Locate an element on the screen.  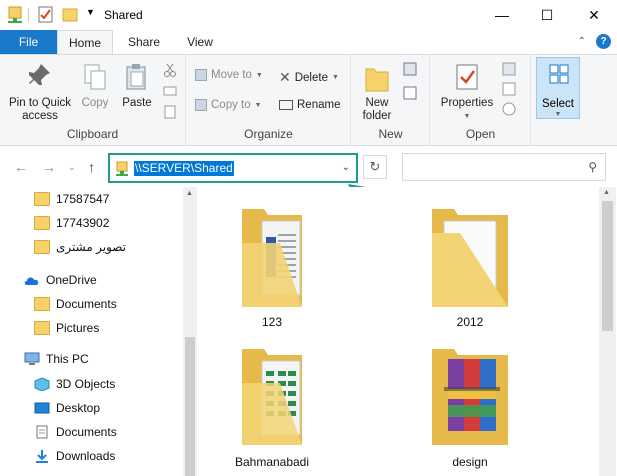
file-tile: 2012 is located at coordinates (470, 268).